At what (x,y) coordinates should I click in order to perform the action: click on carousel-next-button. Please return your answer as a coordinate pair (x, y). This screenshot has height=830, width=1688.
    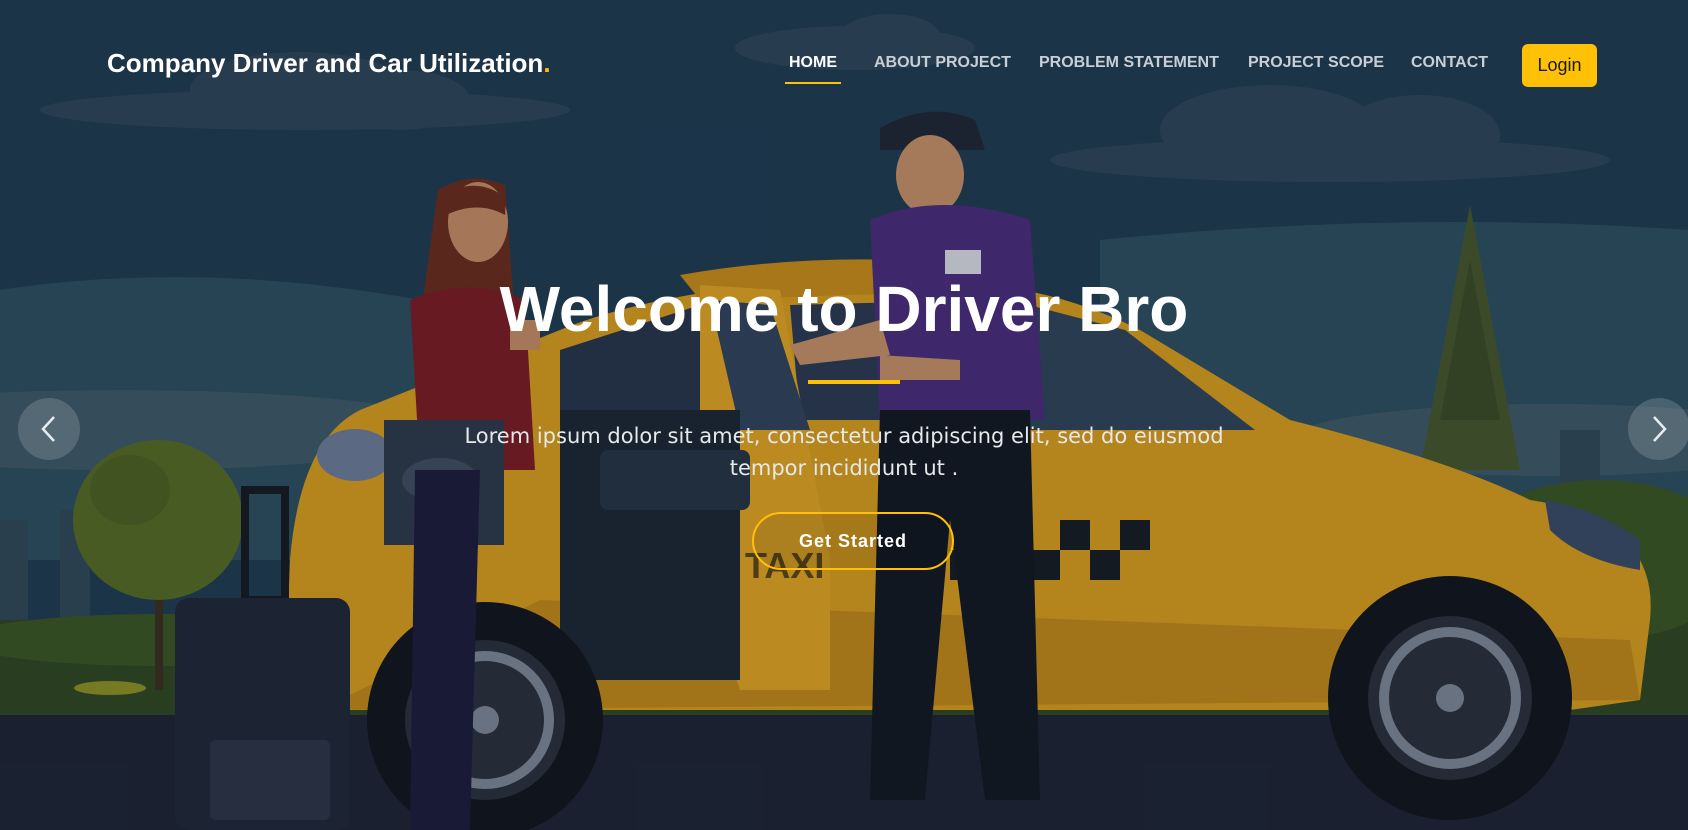
    Looking at the image, I should click on (1658, 429).